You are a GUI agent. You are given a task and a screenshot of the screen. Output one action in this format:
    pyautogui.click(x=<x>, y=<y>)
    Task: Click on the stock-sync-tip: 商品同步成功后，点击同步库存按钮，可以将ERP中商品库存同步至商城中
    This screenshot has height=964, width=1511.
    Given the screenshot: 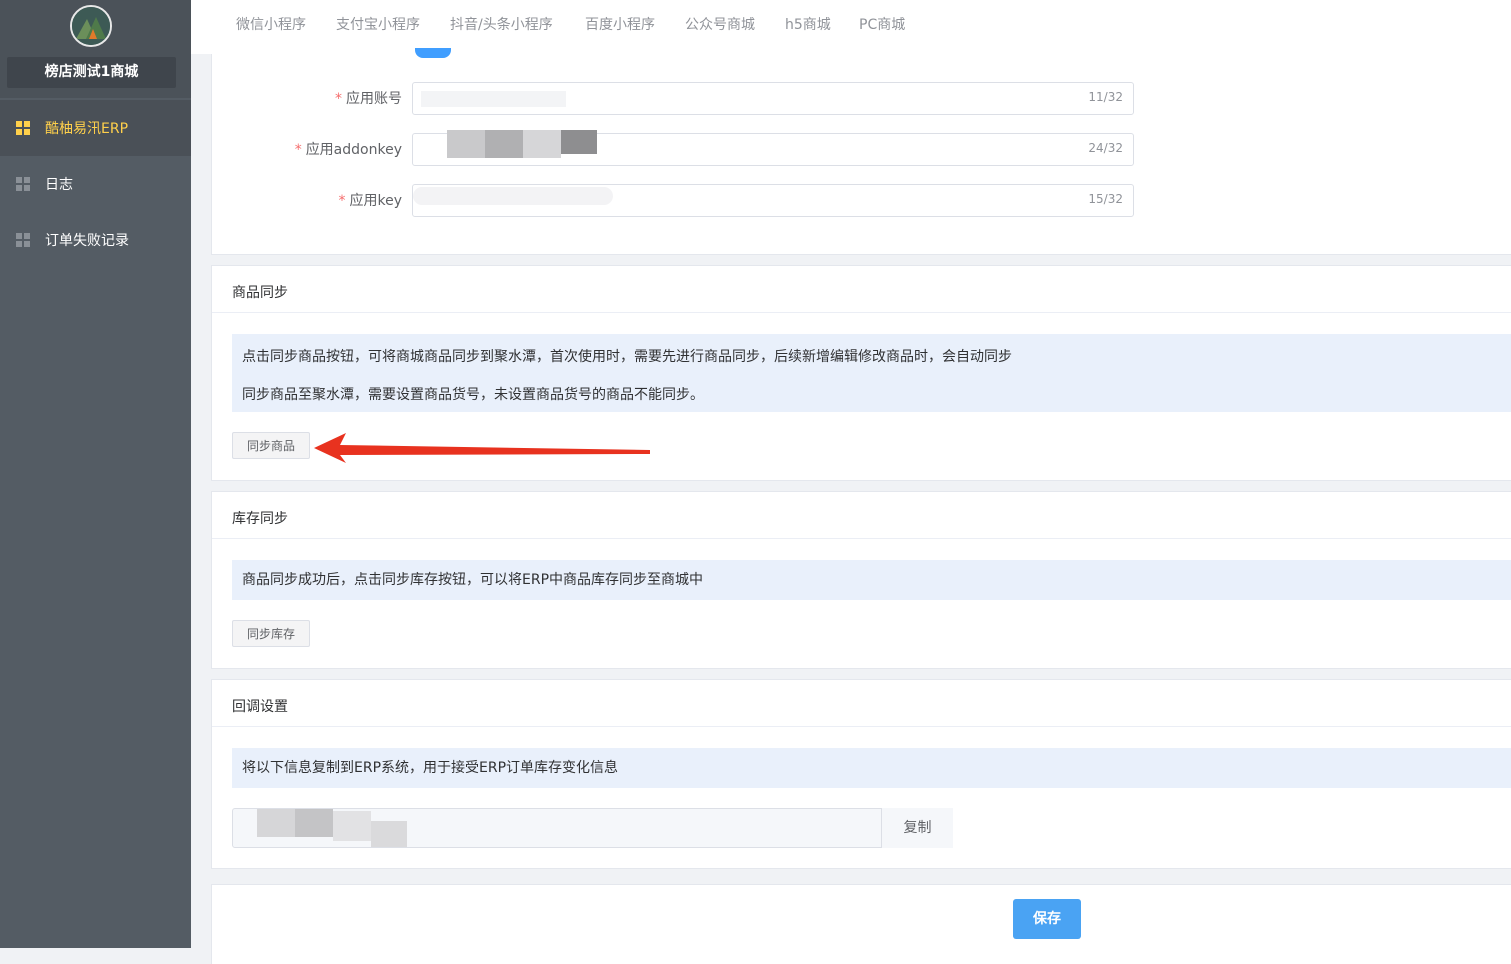 What is the action you would take?
    pyautogui.click(x=871, y=580)
    